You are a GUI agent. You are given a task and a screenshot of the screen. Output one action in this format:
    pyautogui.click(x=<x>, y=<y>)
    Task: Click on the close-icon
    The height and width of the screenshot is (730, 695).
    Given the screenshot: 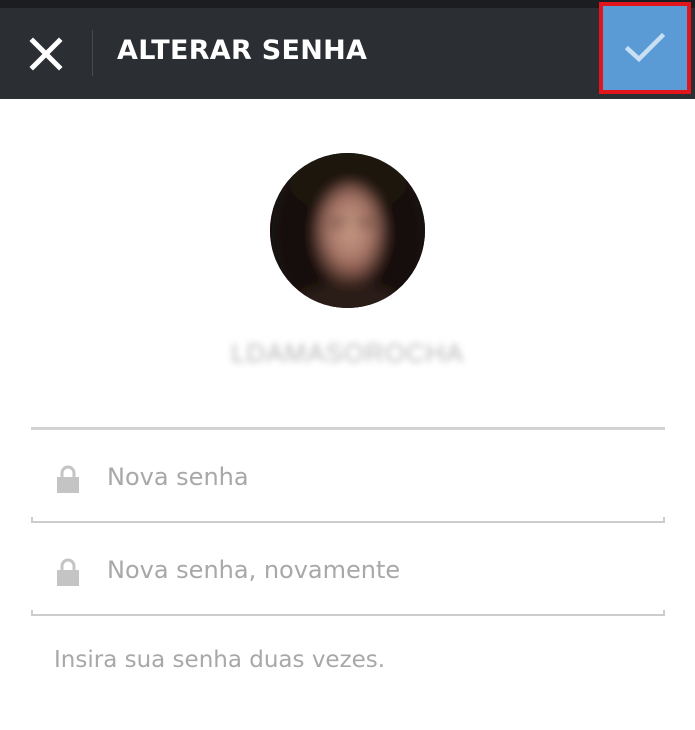 What is the action you would take?
    pyautogui.click(x=46, y=54)
    